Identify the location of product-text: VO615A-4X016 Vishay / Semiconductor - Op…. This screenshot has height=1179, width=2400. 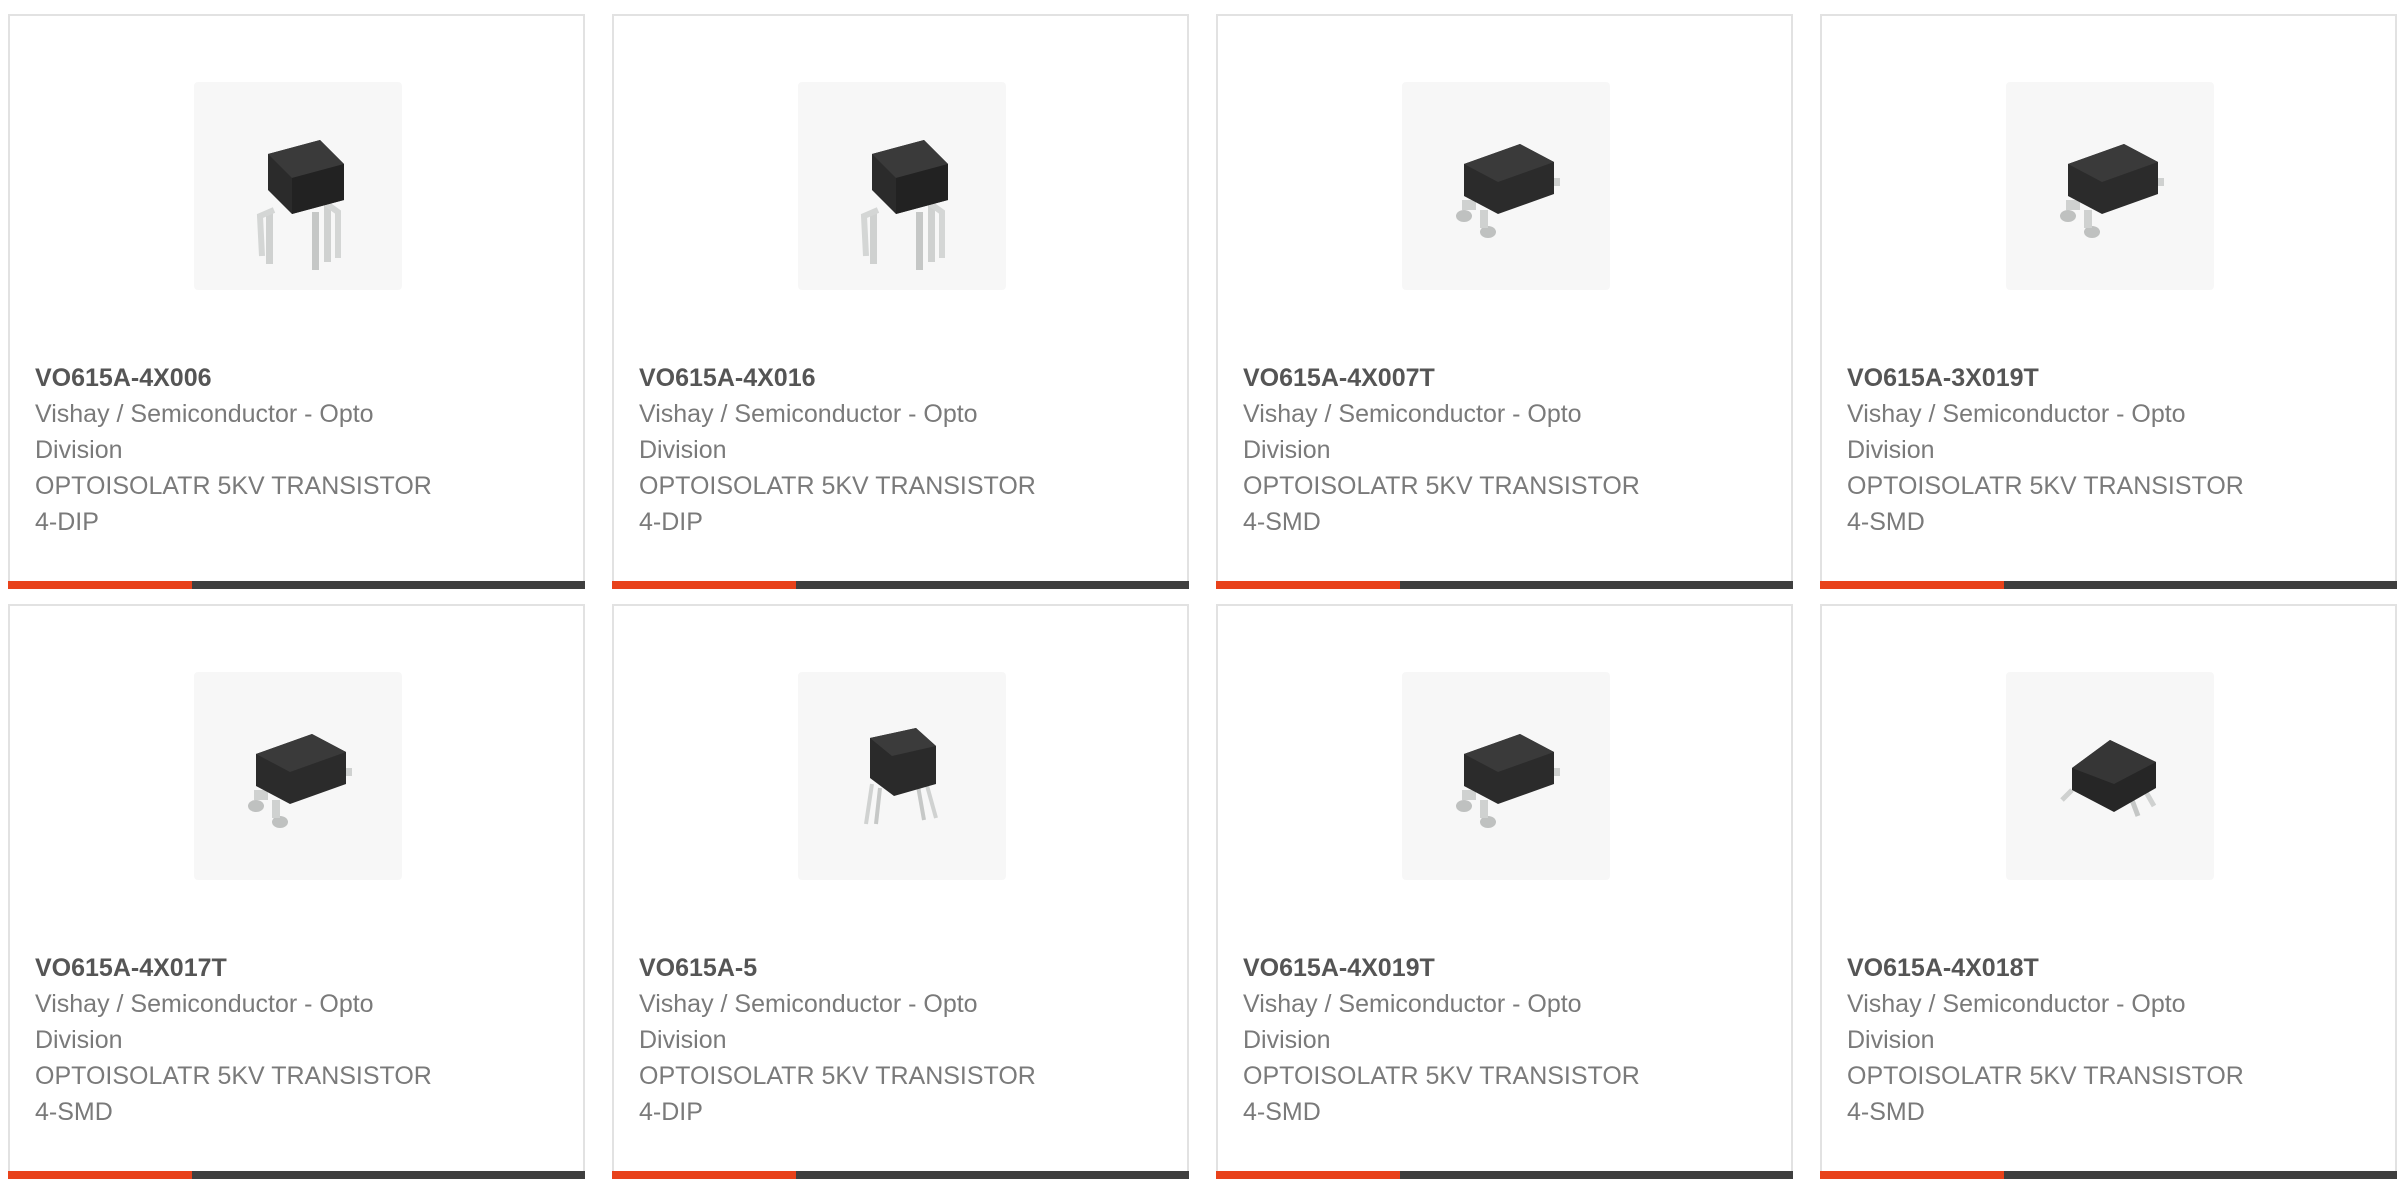
(849, 450).